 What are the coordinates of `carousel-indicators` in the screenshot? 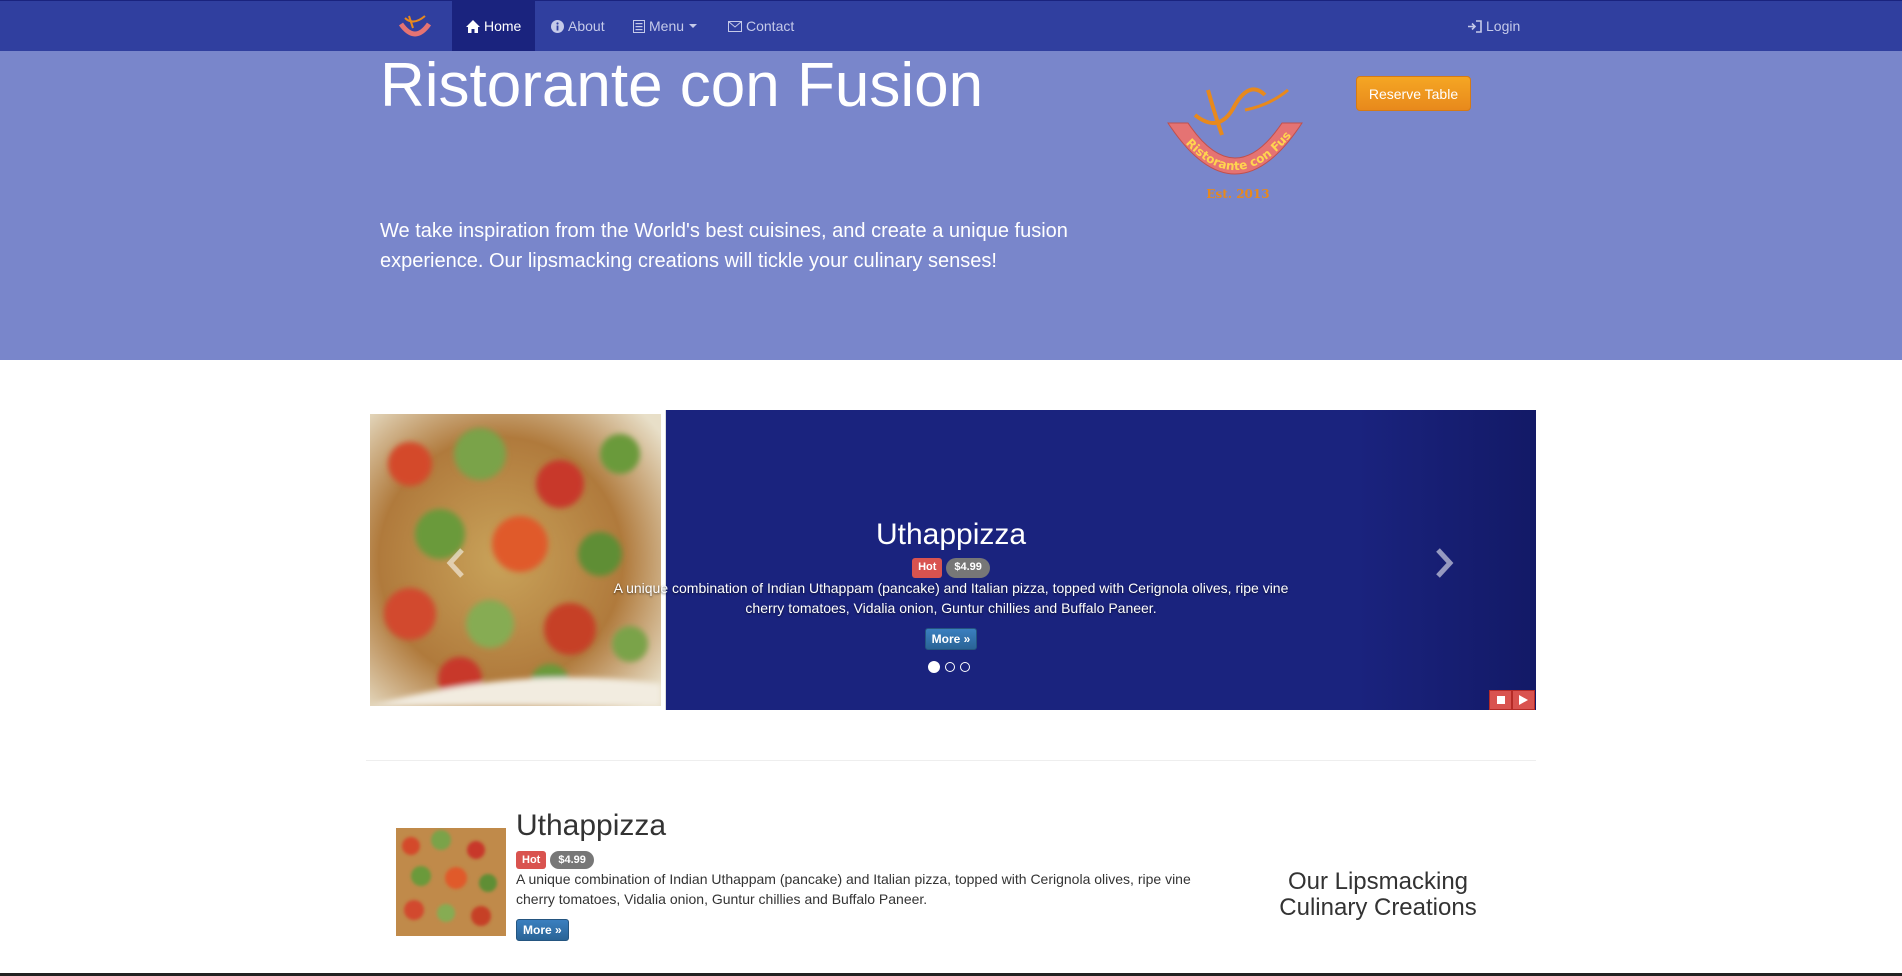 It's located at (949, 667).